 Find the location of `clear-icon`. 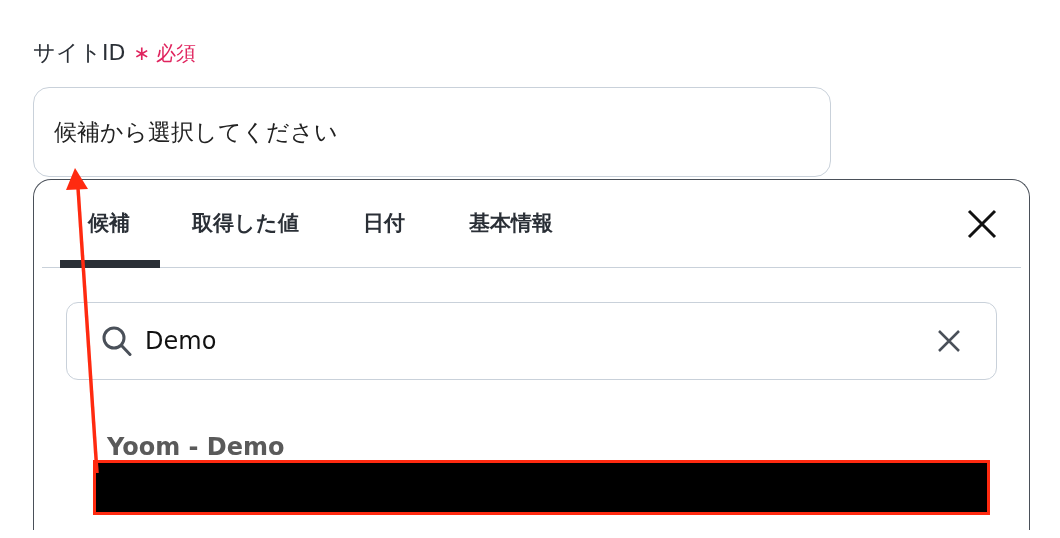

clear-icon is located at coordinates (949, 341).